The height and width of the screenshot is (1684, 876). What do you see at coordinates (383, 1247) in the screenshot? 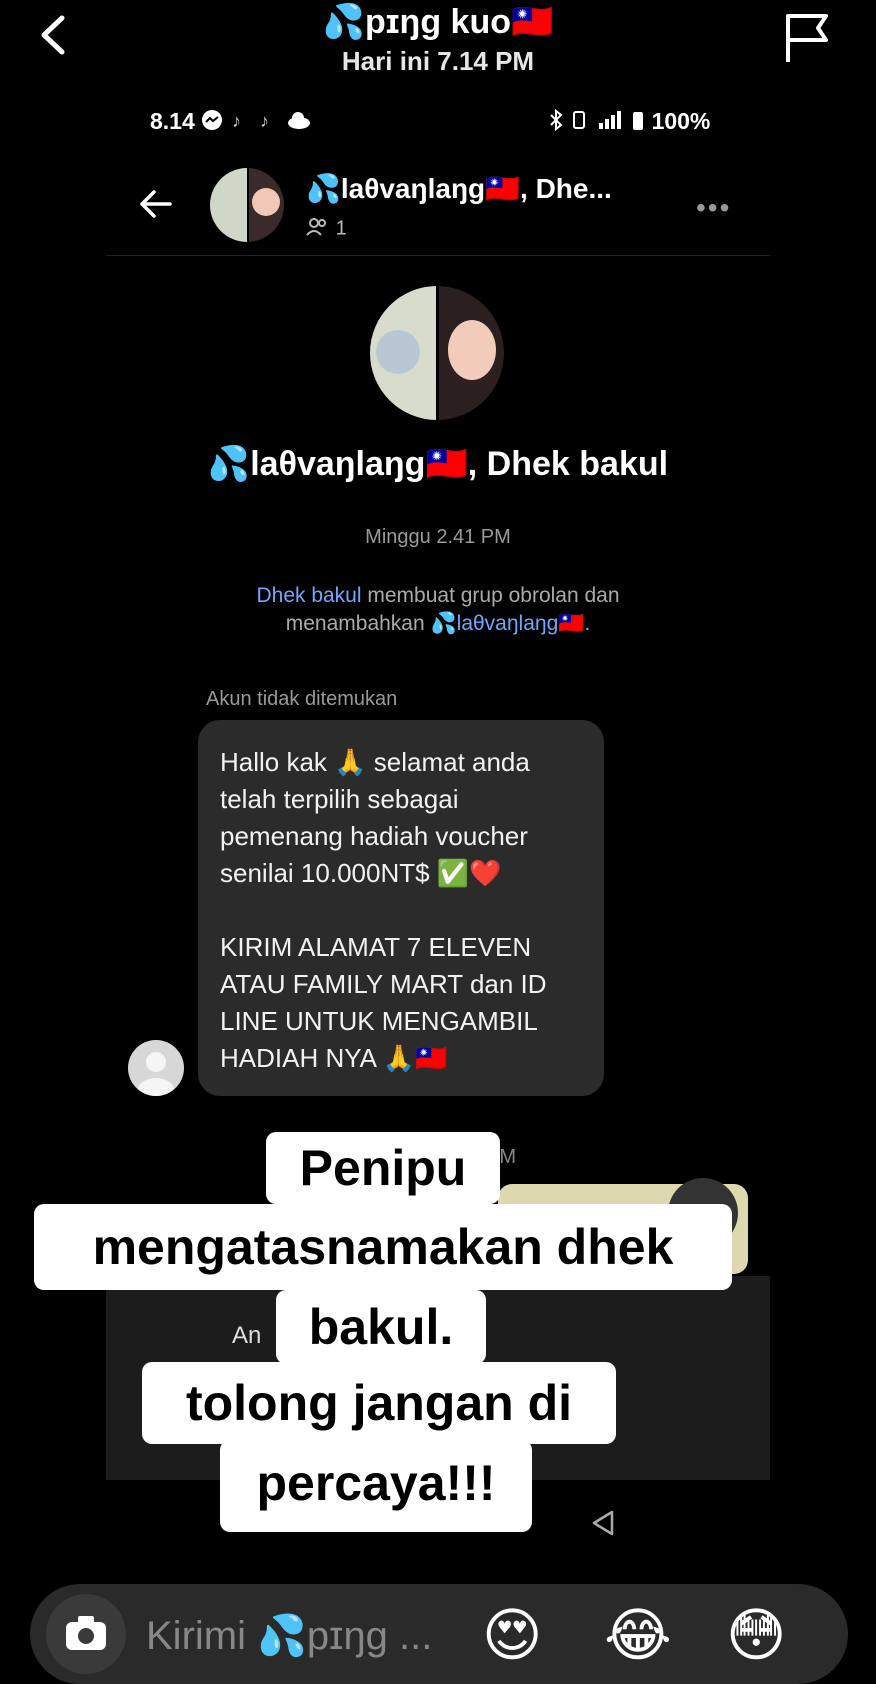
I see `caption-line-2: mengatasnamakan dhek` at bounding box center [383, 1247].